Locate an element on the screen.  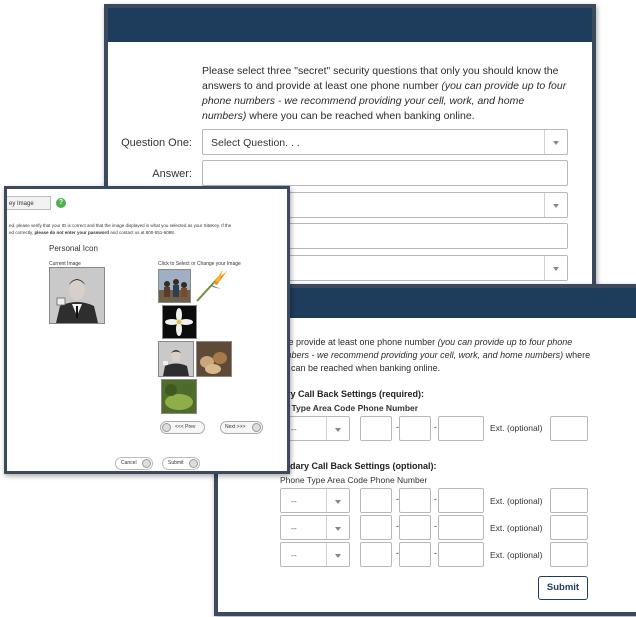
submit-button: Submit is located at coordinates (563, 588).